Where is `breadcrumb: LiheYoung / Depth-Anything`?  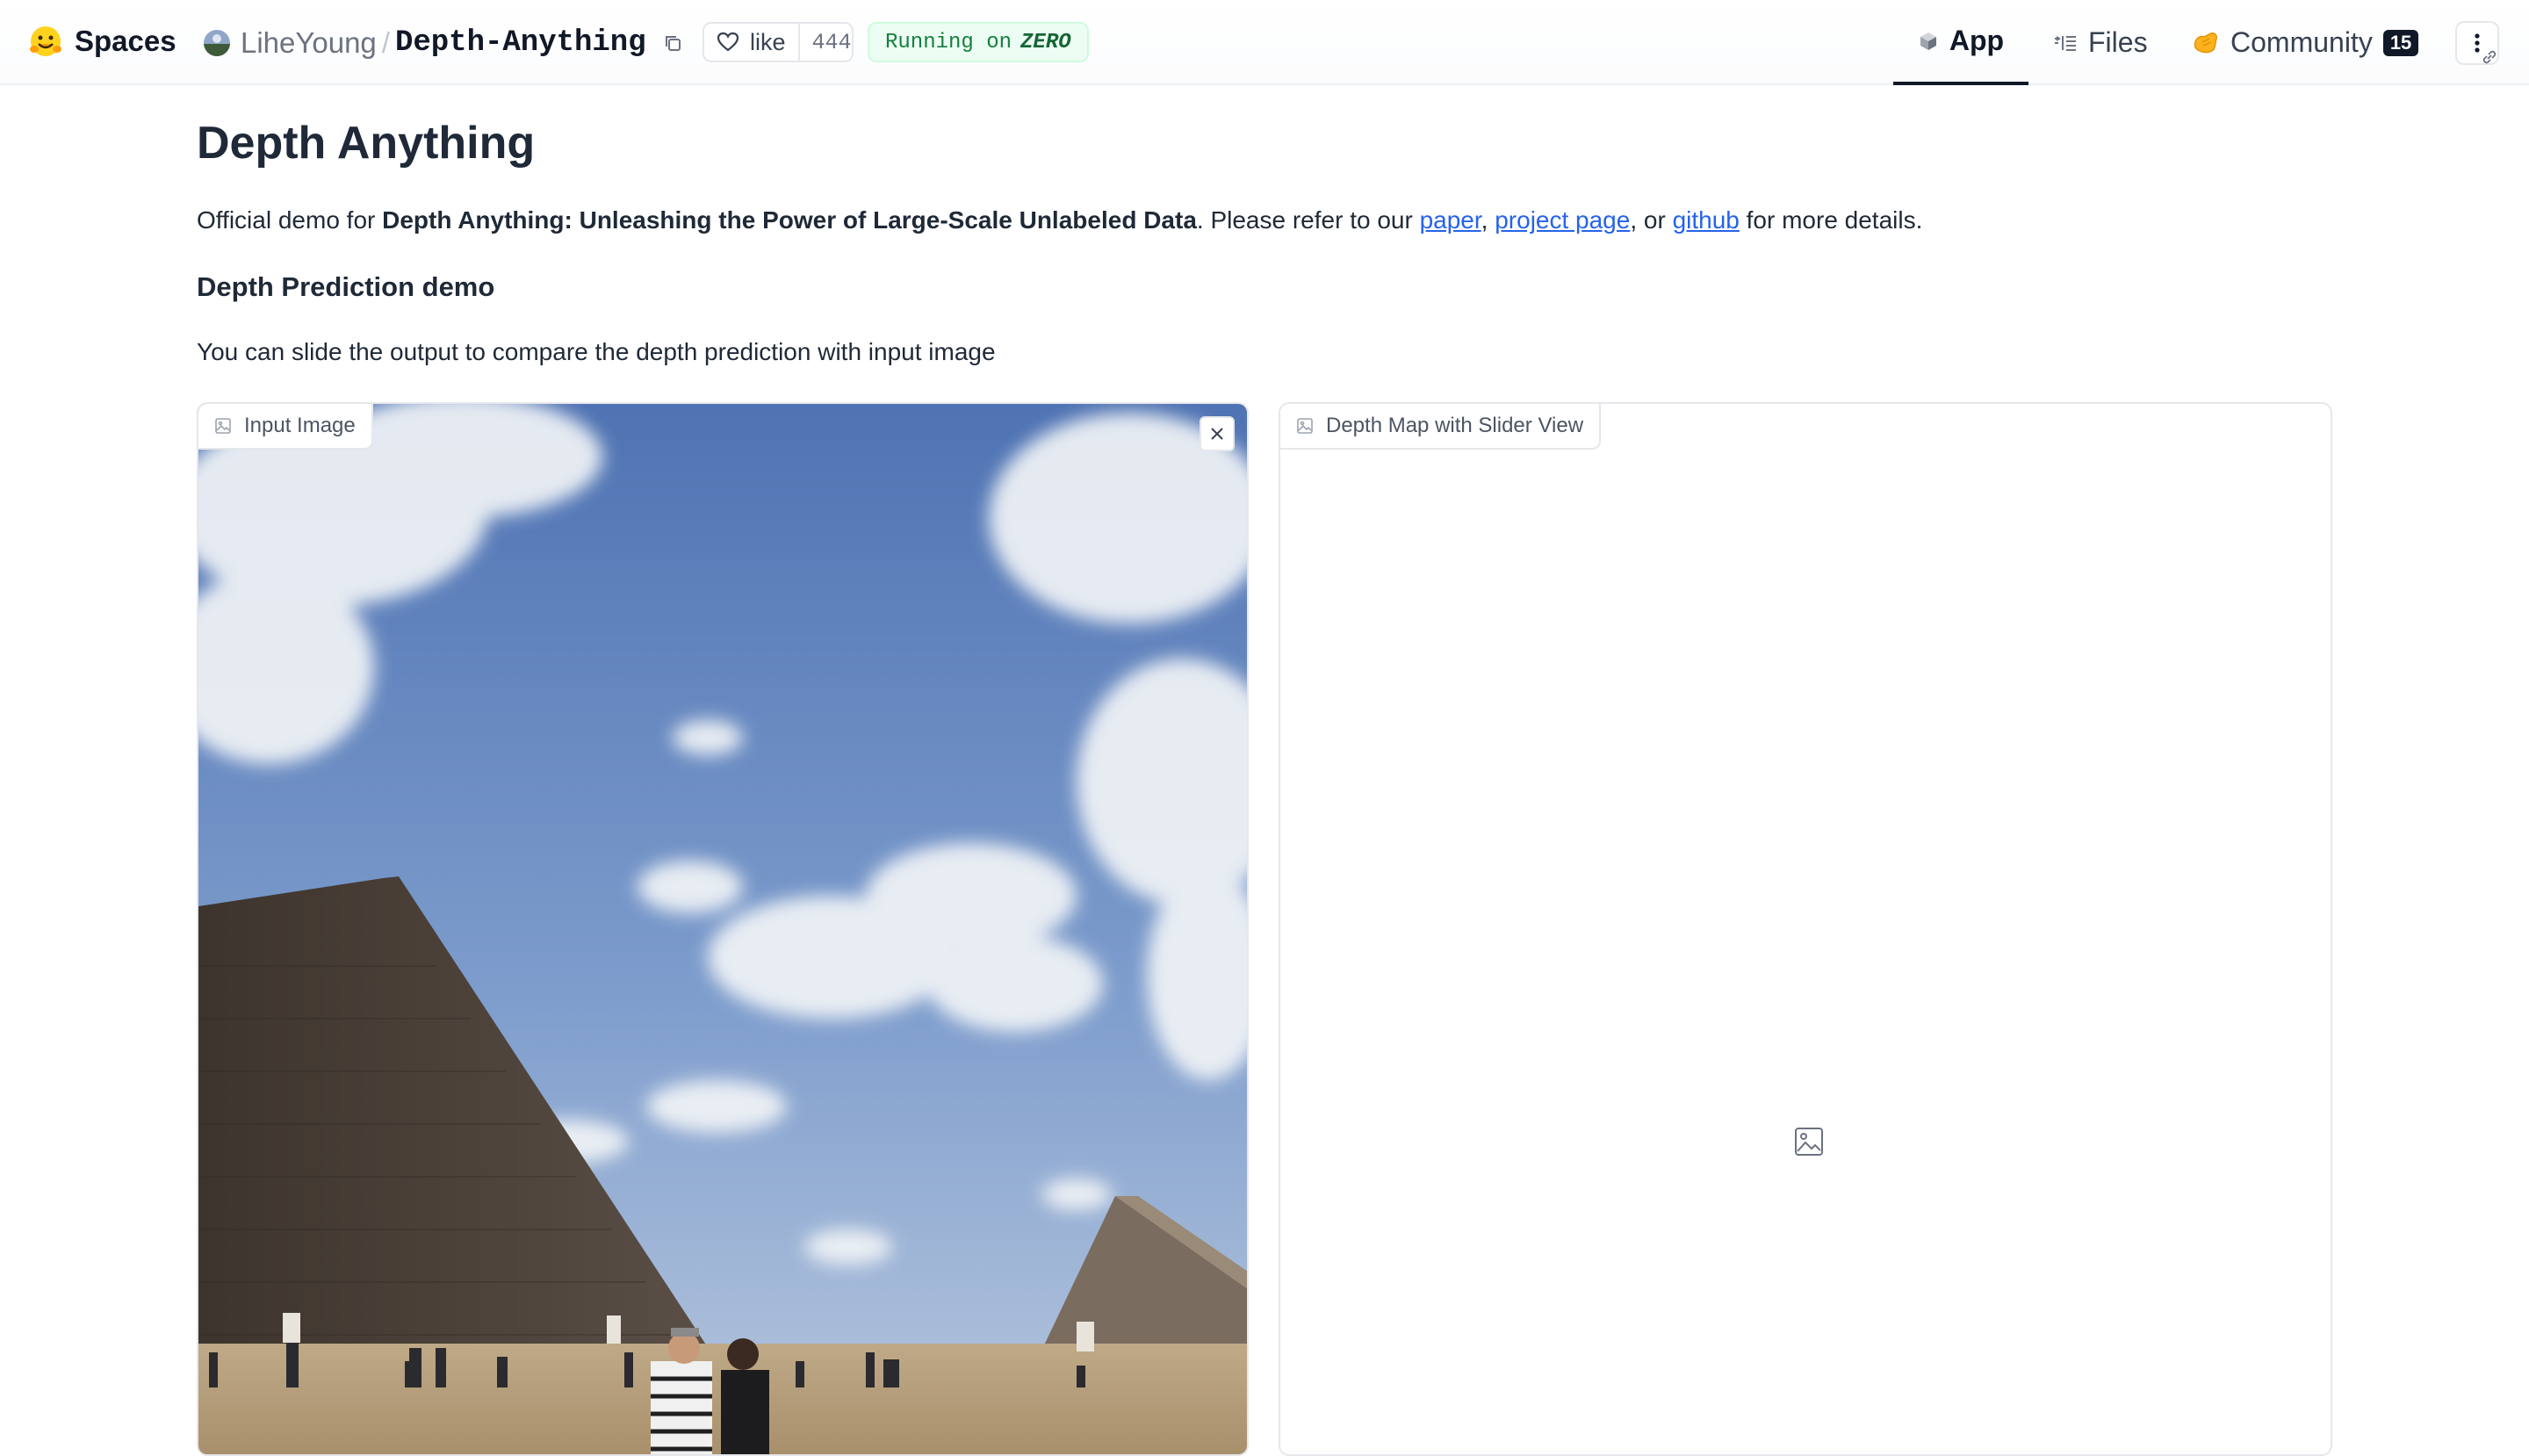
breadcrumb: LiheYoung / Depth-Anything is located at coordinates (445, 43).